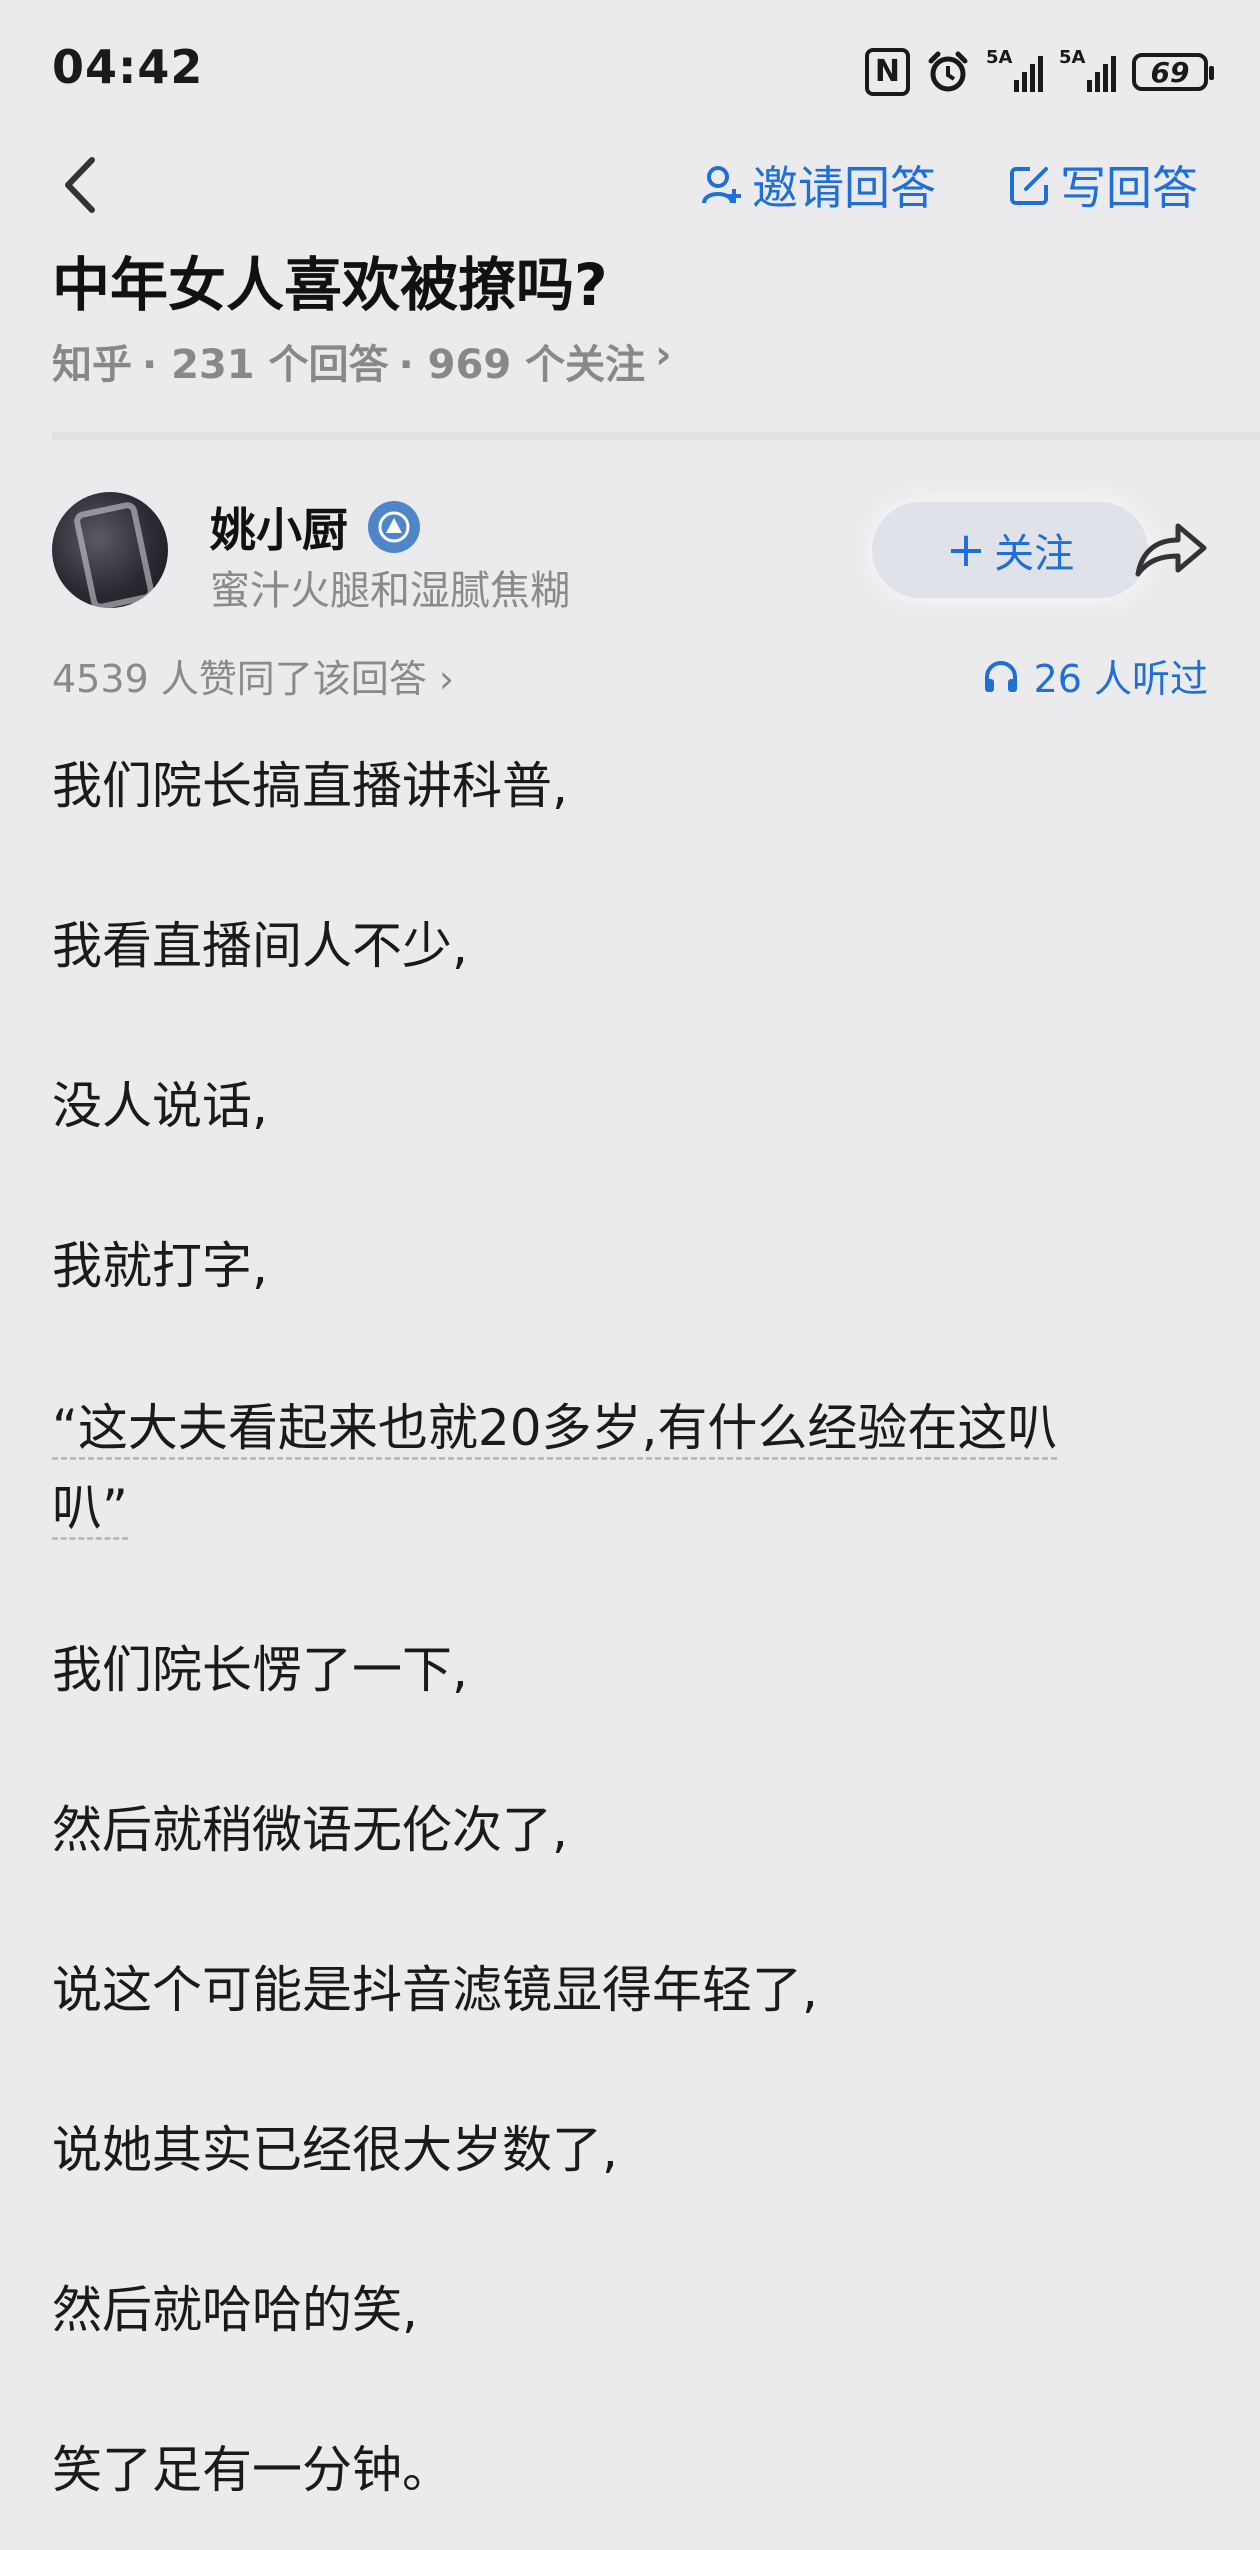 This screenshot has height=2550, width=1260. I want to click on question-source: 知乎, so click(92, 365).